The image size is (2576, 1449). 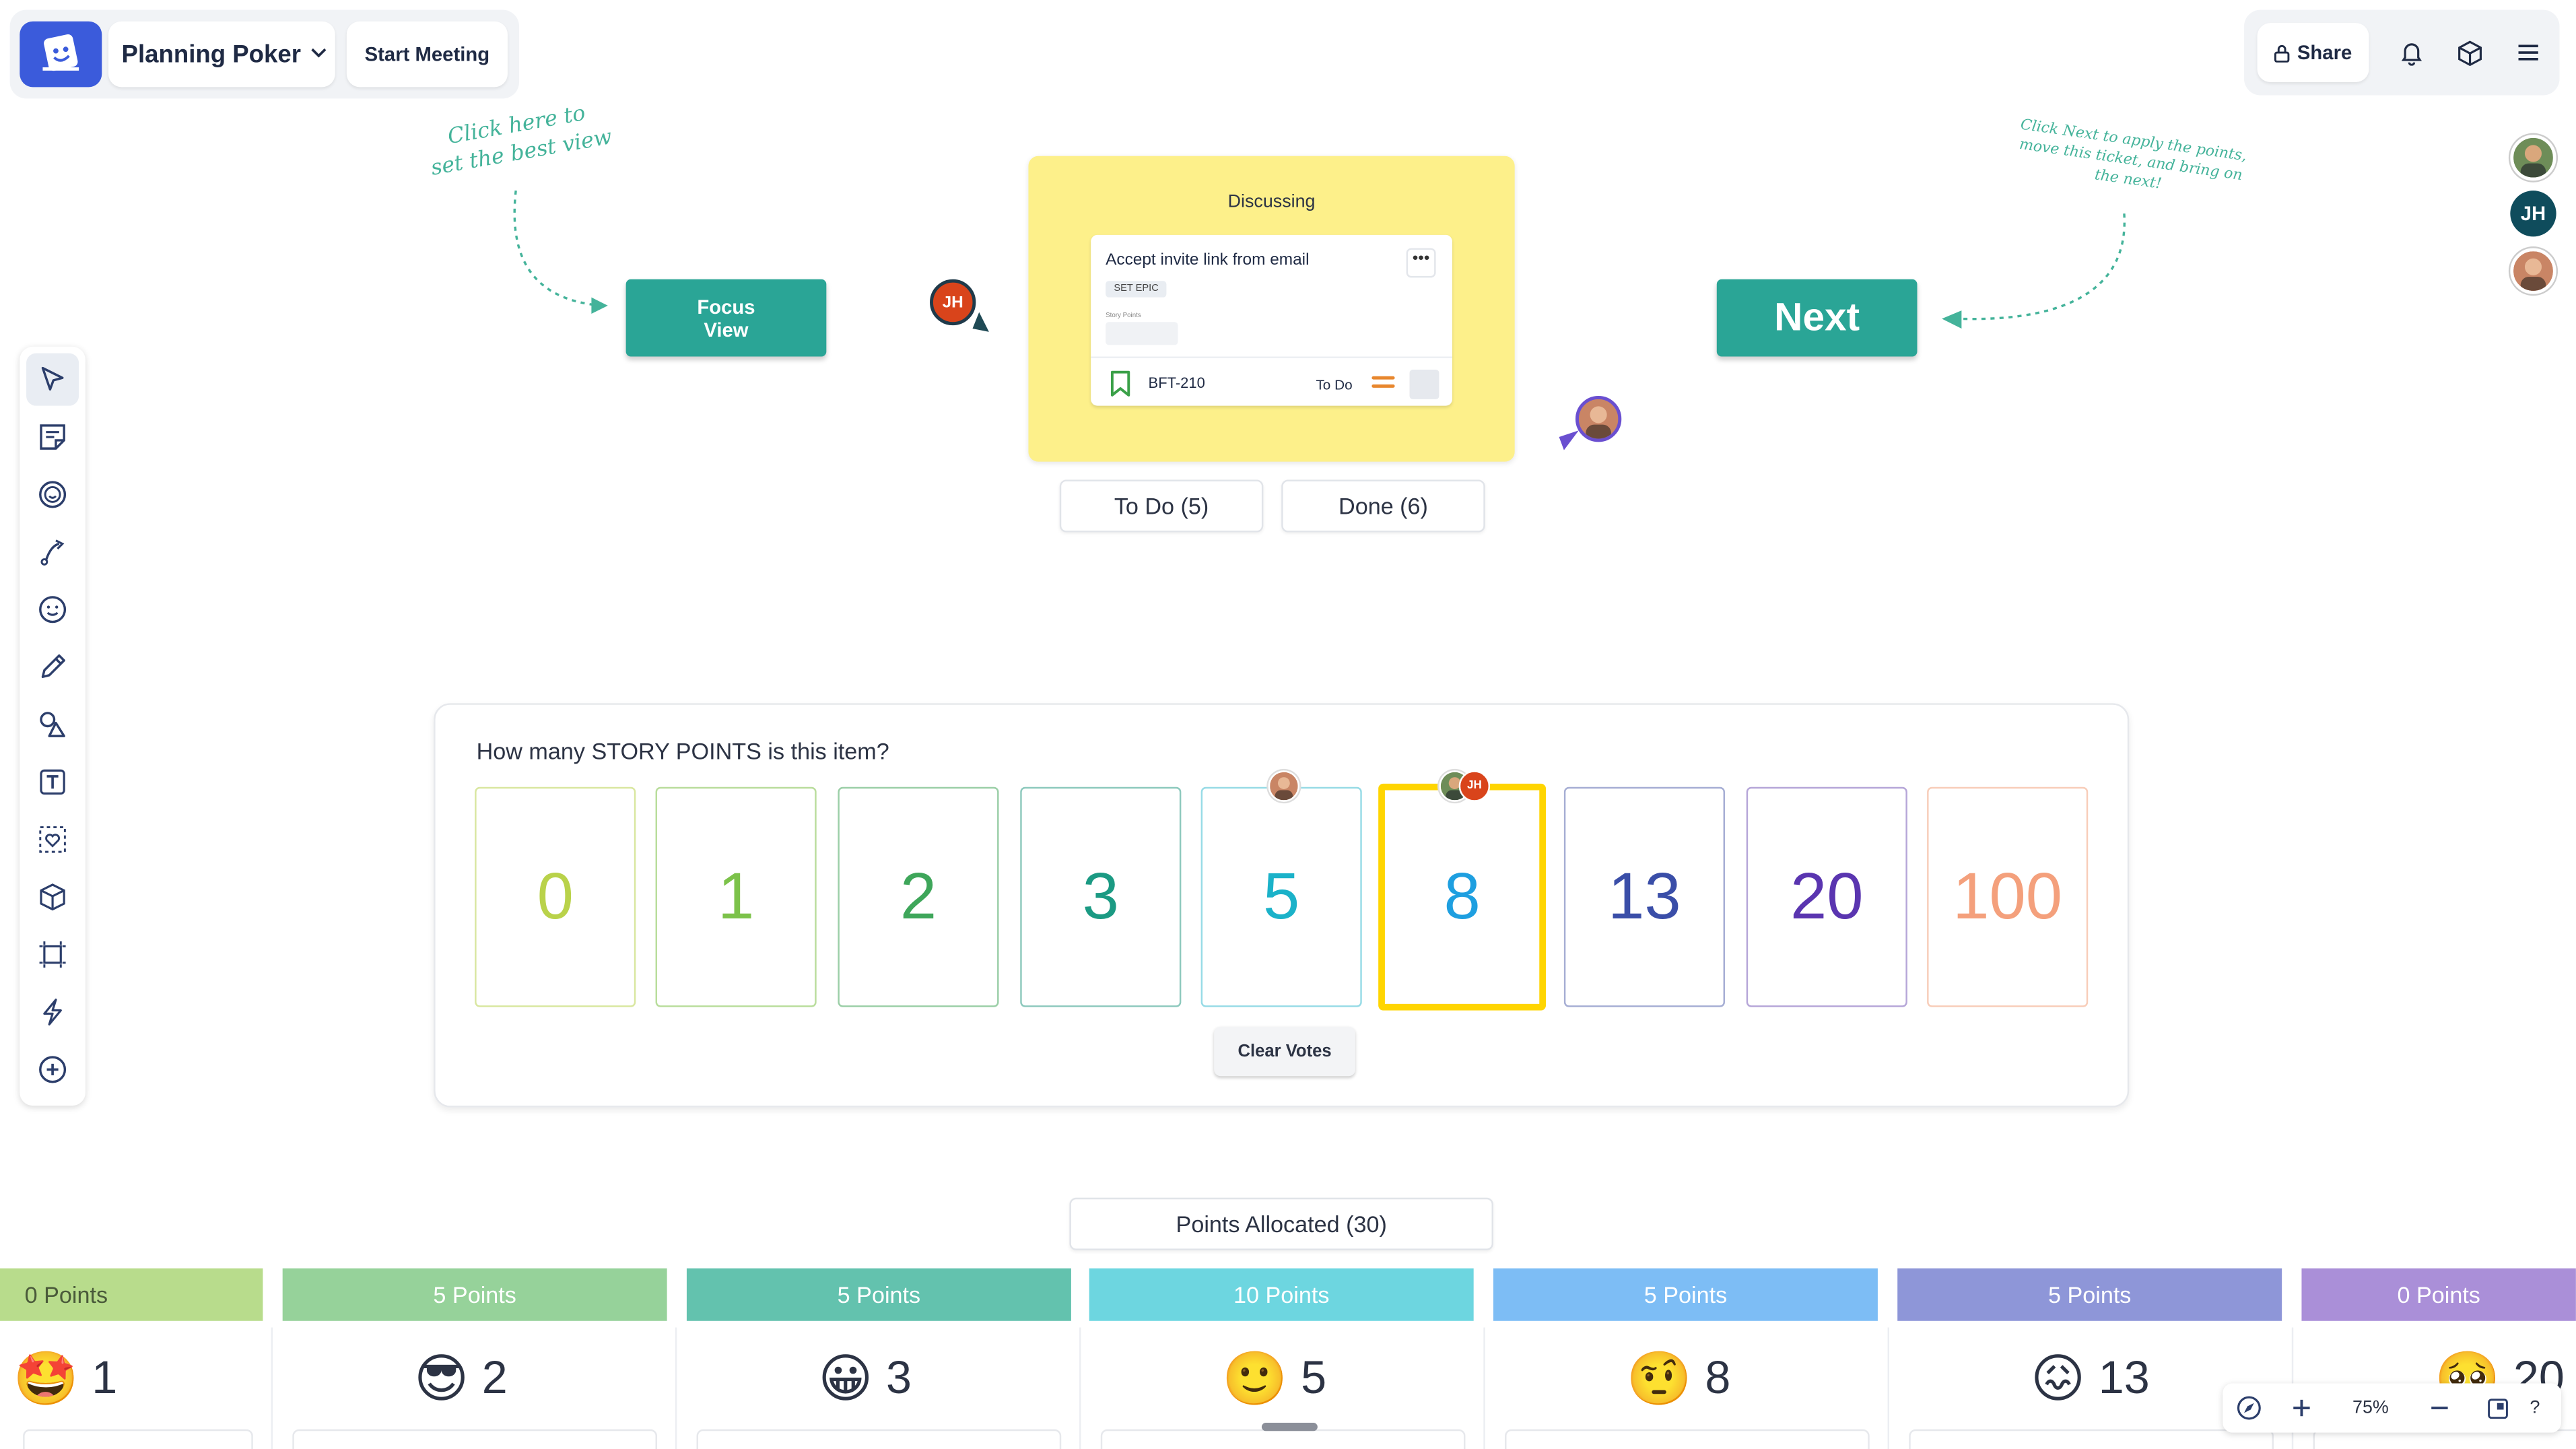 I want to click on connector-icon, so click(x=53, y=552).